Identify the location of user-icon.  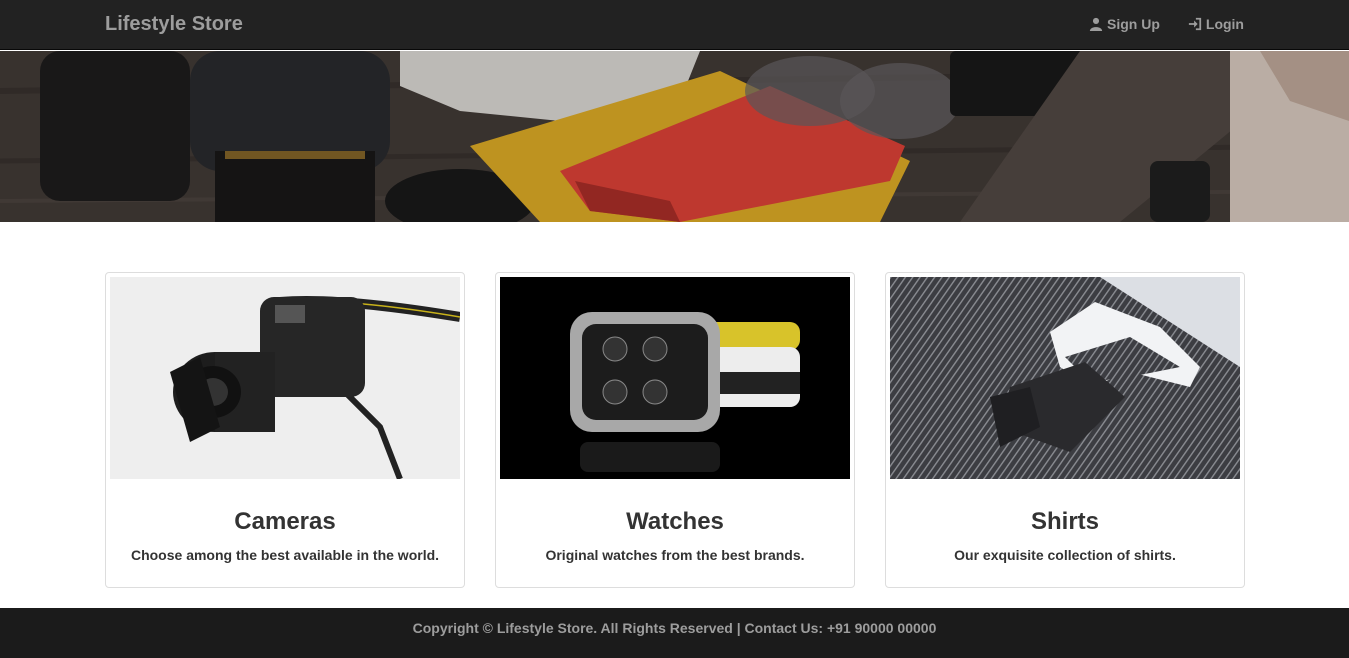
(1096, 24).